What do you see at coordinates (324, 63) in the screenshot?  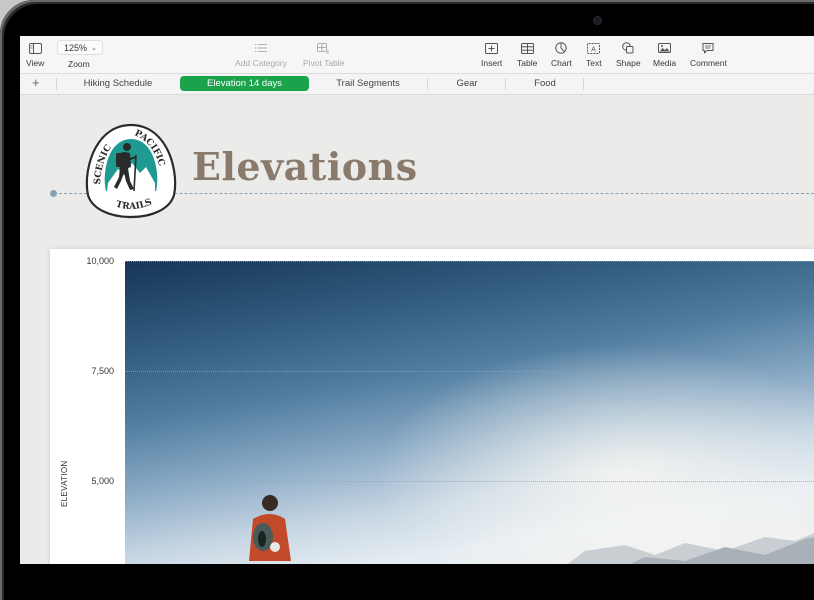 I see `pivot-table-label: Pivot Table` at bounding box center [324, 63].